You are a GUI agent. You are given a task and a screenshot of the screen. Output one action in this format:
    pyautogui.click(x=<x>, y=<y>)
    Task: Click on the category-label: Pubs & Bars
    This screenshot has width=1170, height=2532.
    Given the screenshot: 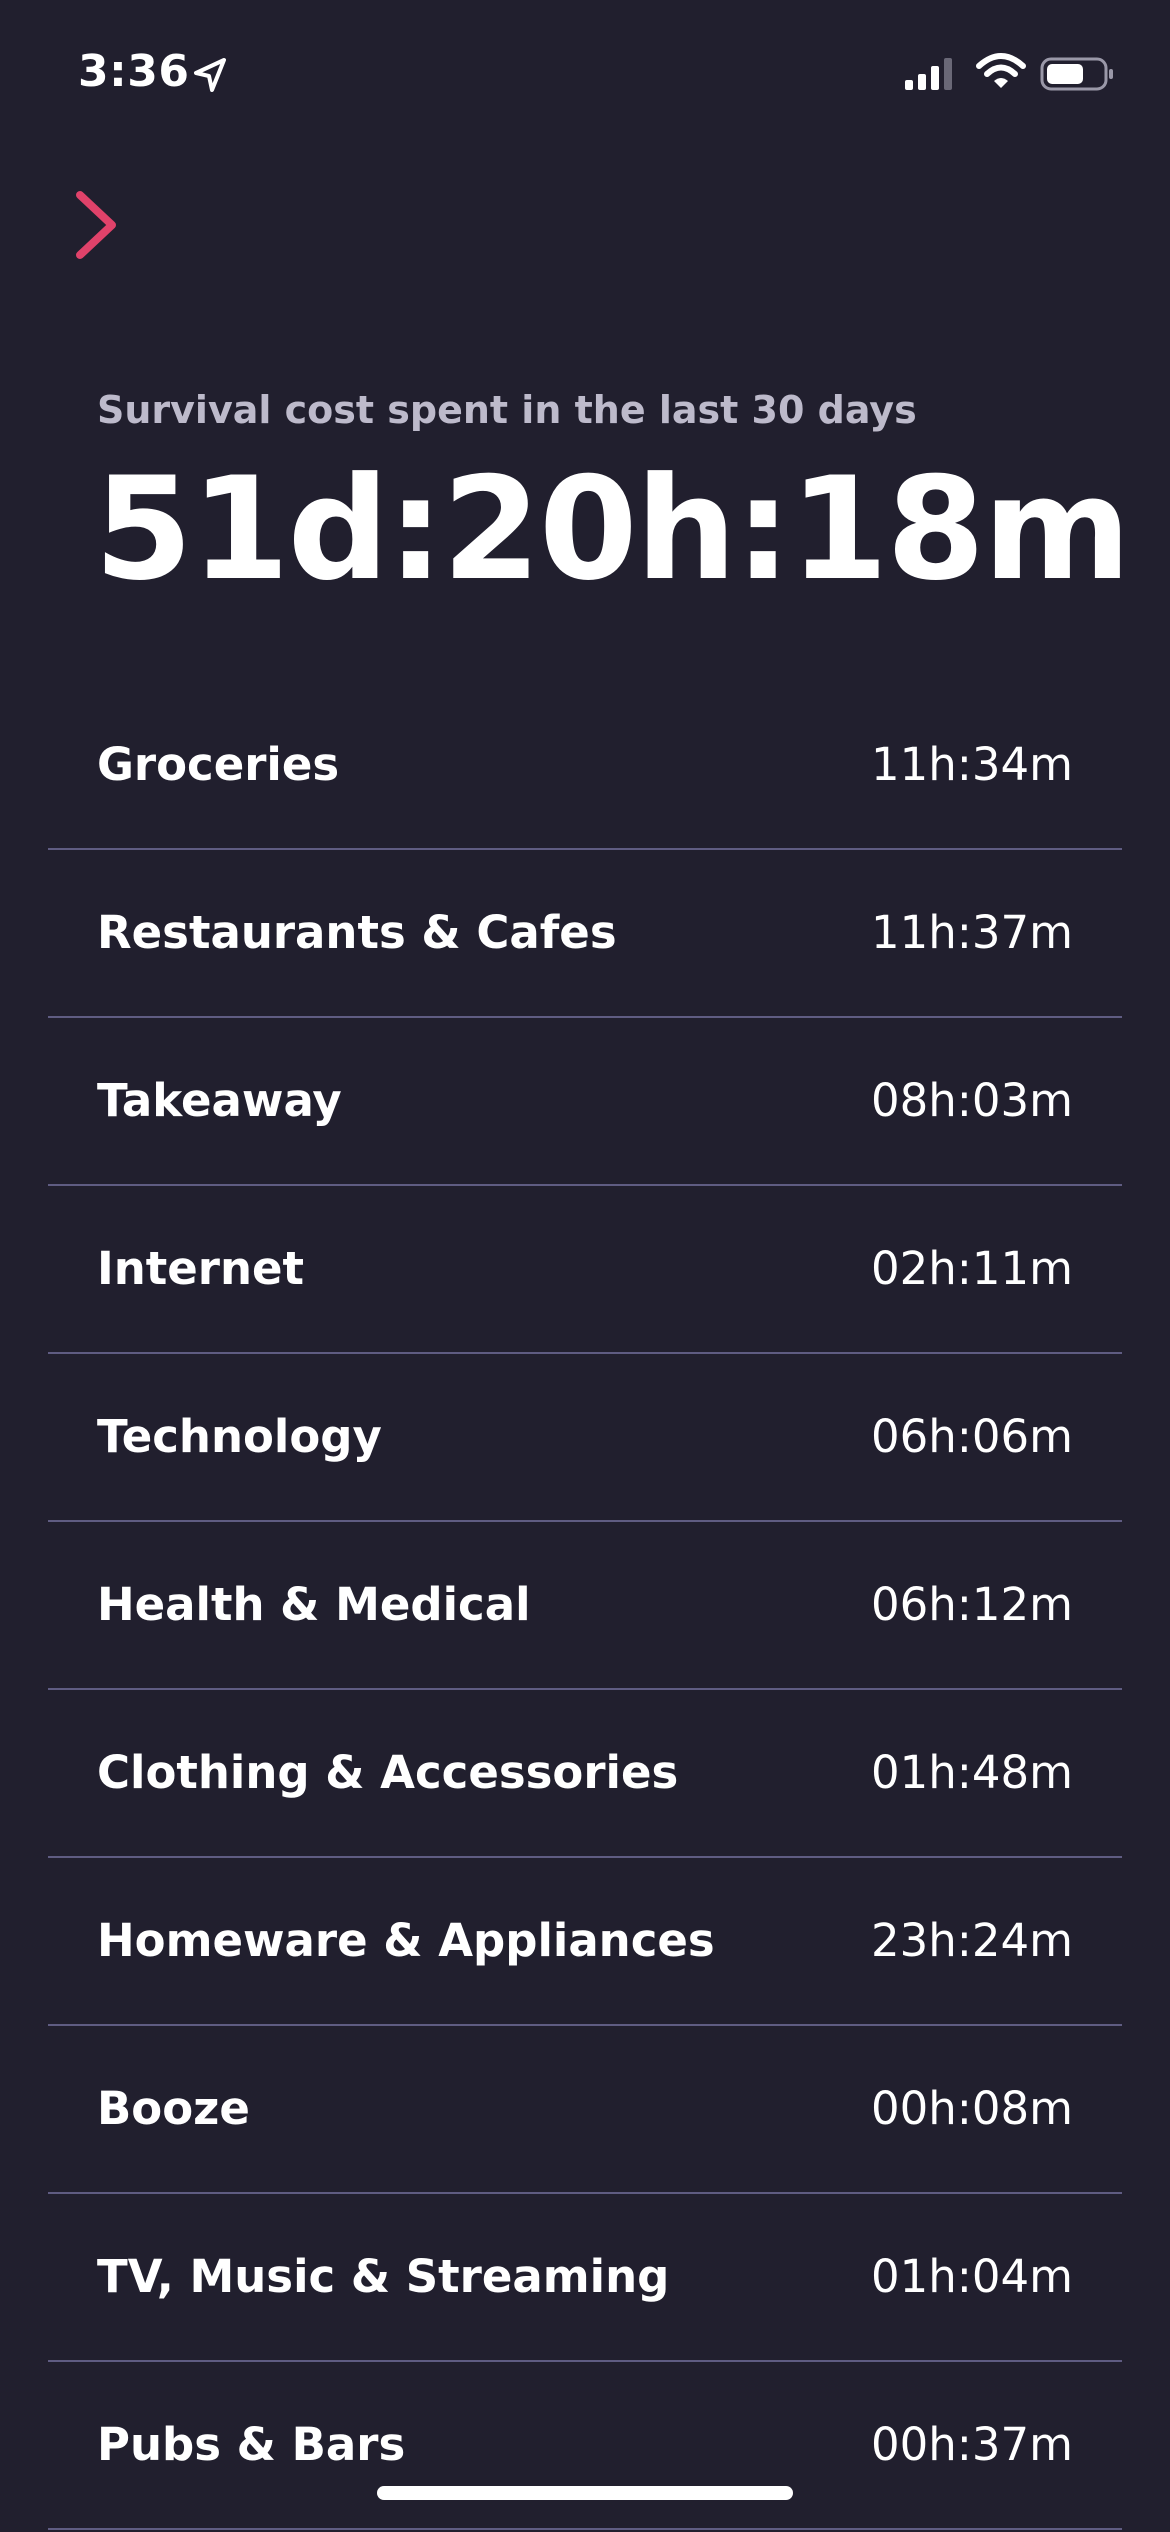 What is the action you would take?
    pyautogui.click(x=251, y=2444)
    